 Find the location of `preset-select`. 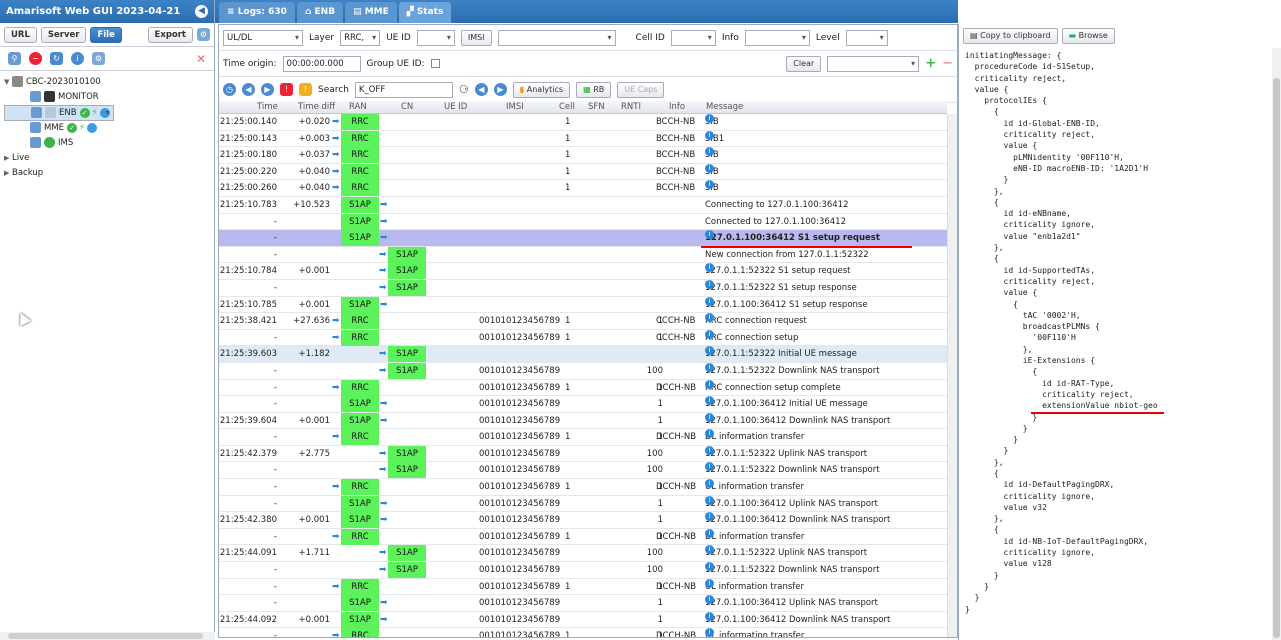

preset-select is located at coordinates (873, 63).